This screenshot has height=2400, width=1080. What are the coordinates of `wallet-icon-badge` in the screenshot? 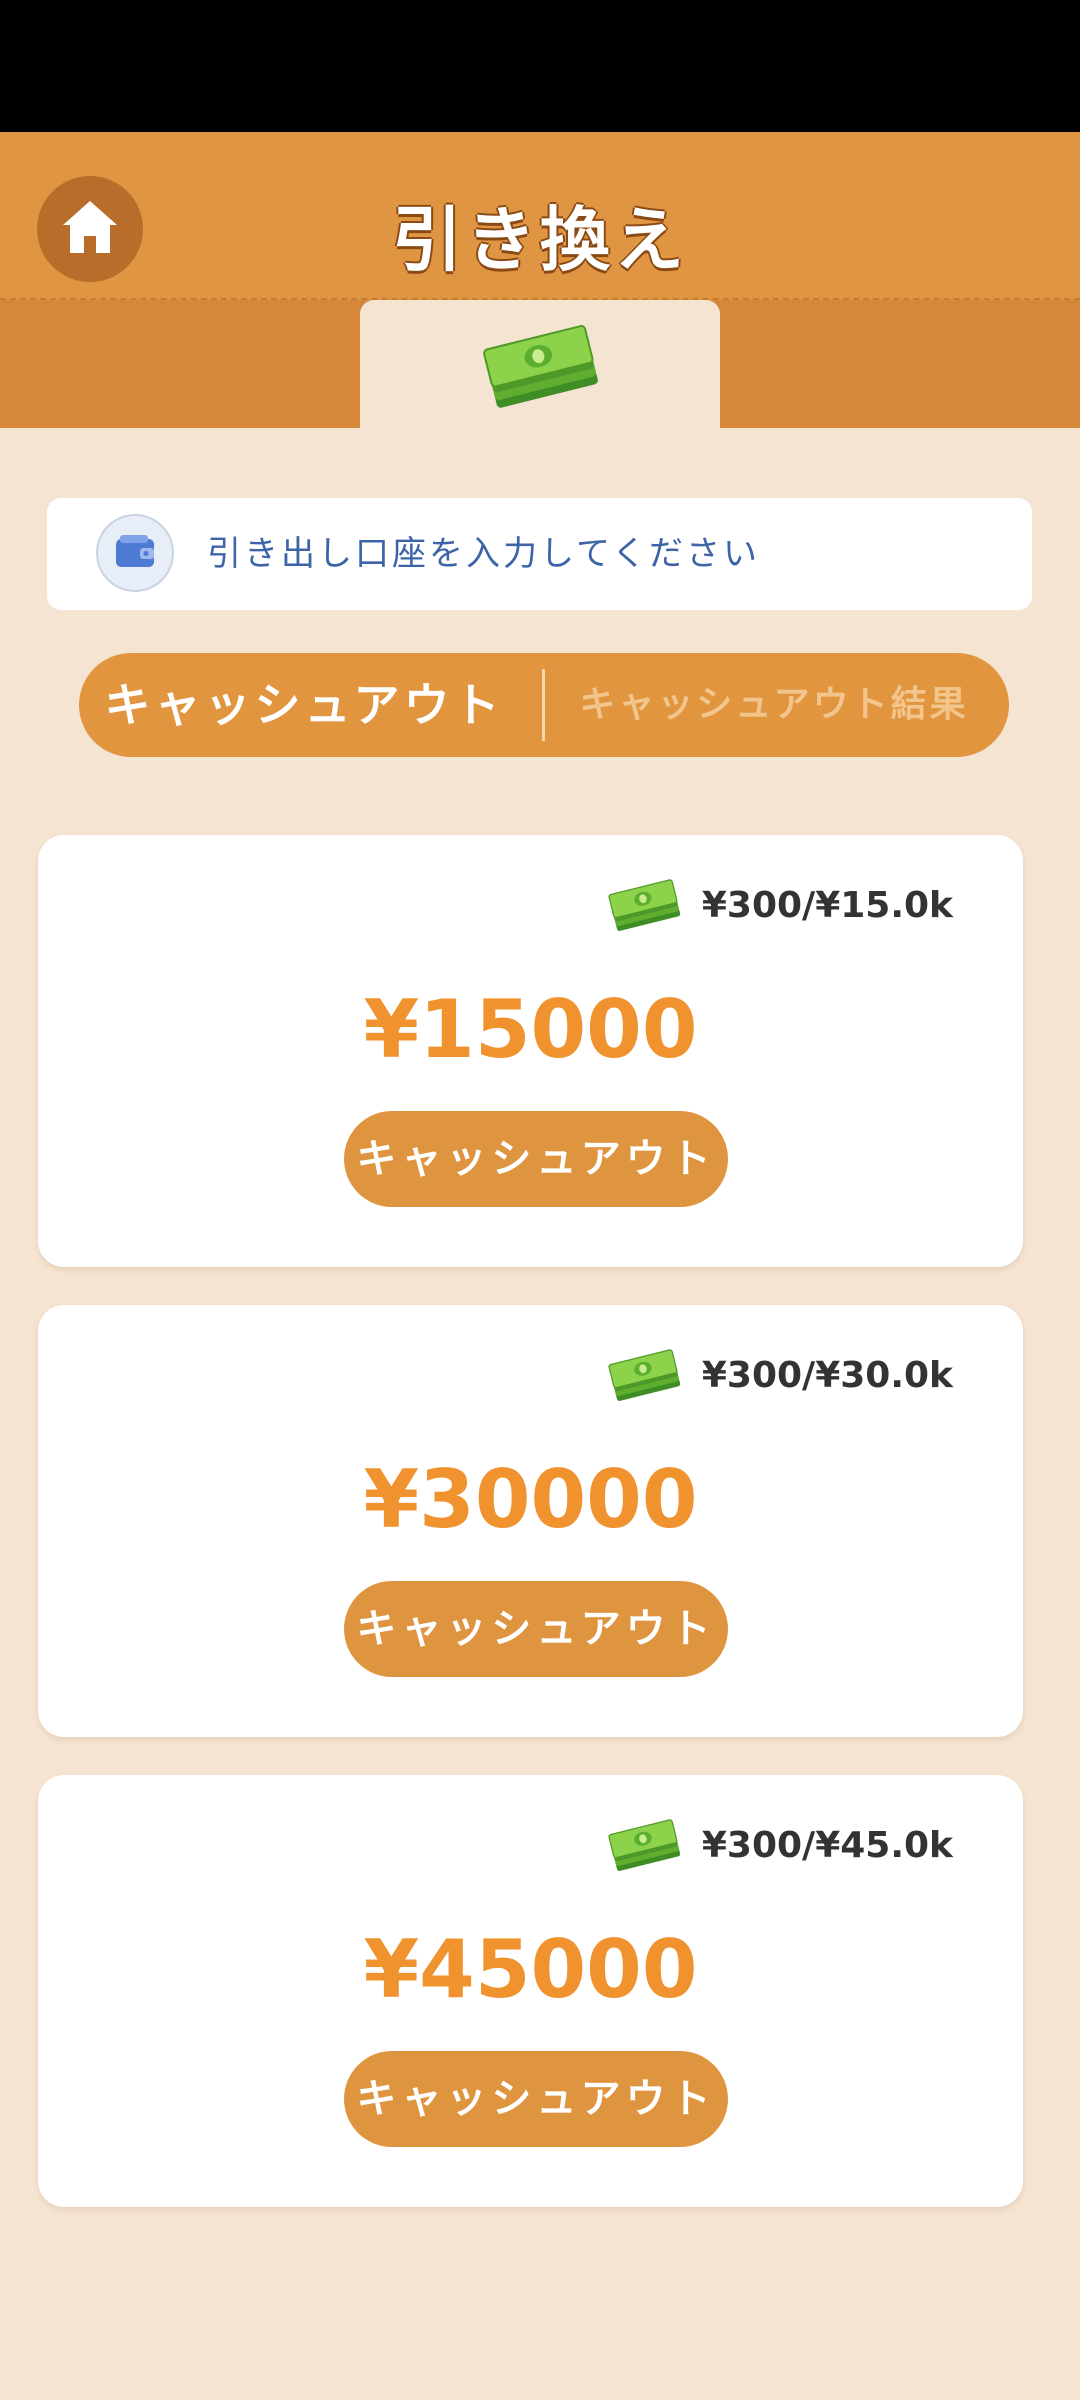 It's located at (135, 553).